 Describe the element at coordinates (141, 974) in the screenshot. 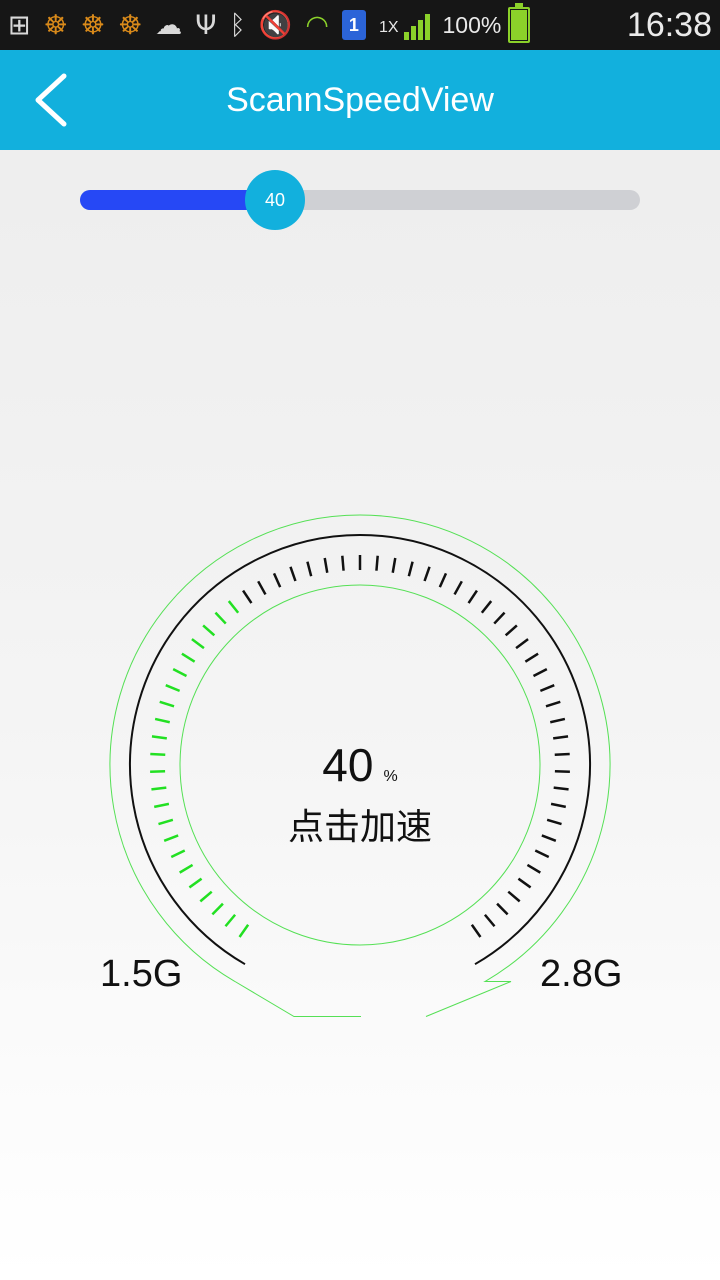

I see `gauge-min-label: 1.5G` at that location.